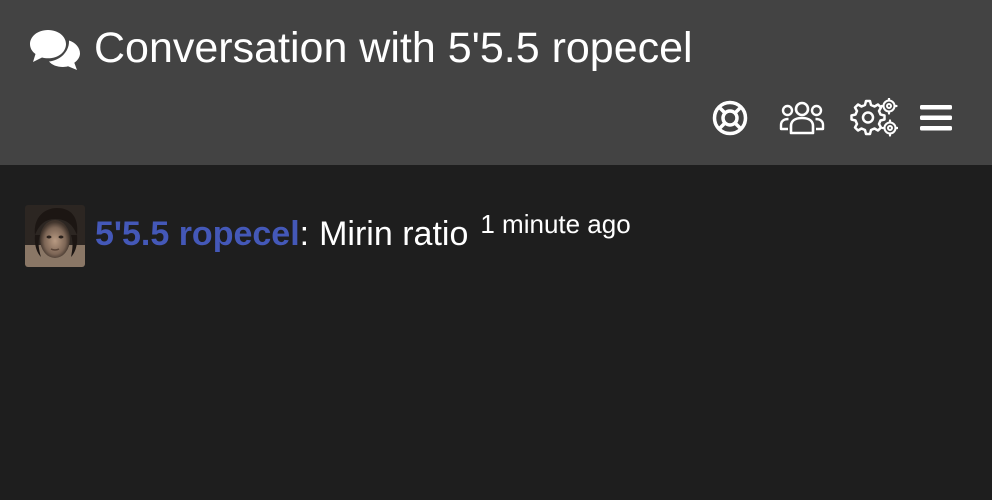  I want to click on users-icon, so click(802, 118).